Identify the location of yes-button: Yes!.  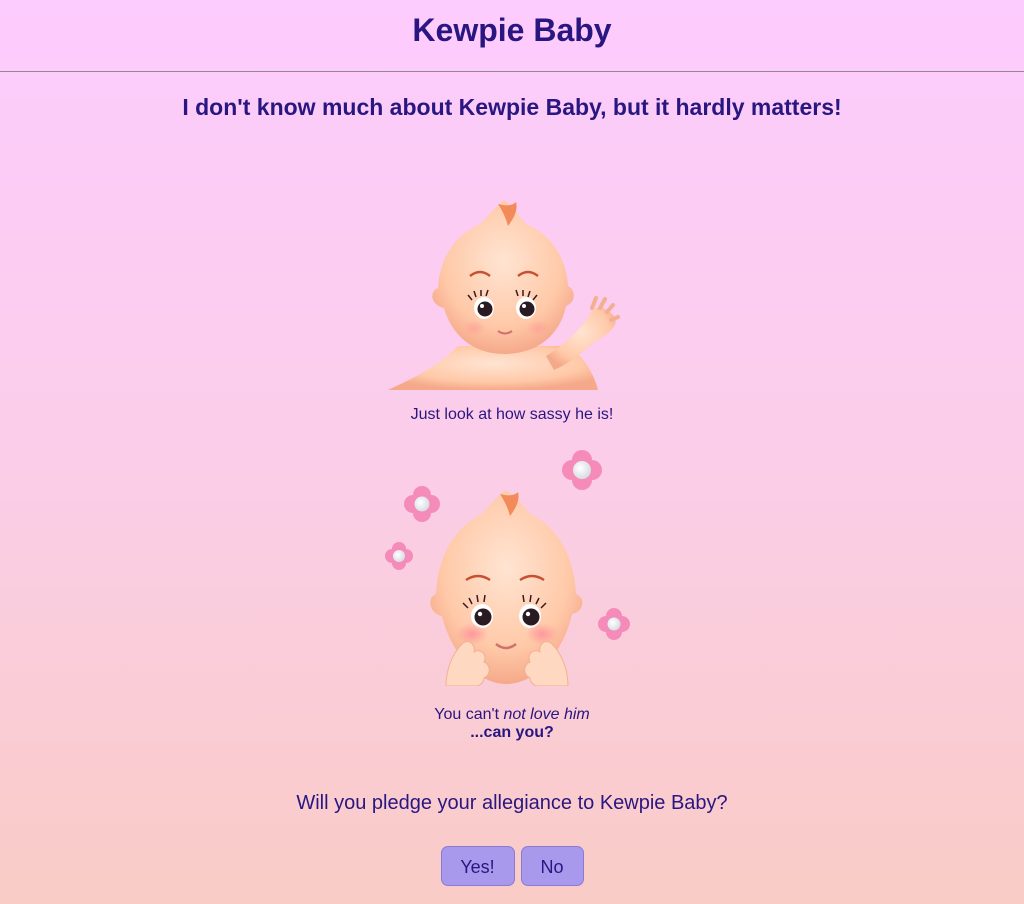
(477, 866).